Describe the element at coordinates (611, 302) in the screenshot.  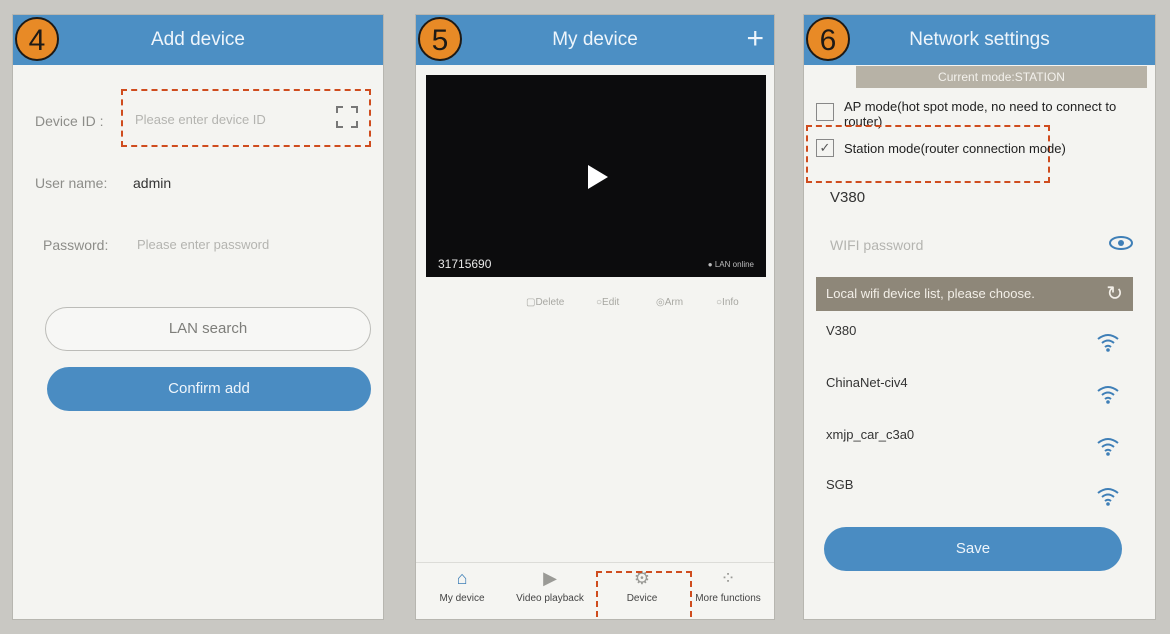
I see `edit-label: Edit` at that location.